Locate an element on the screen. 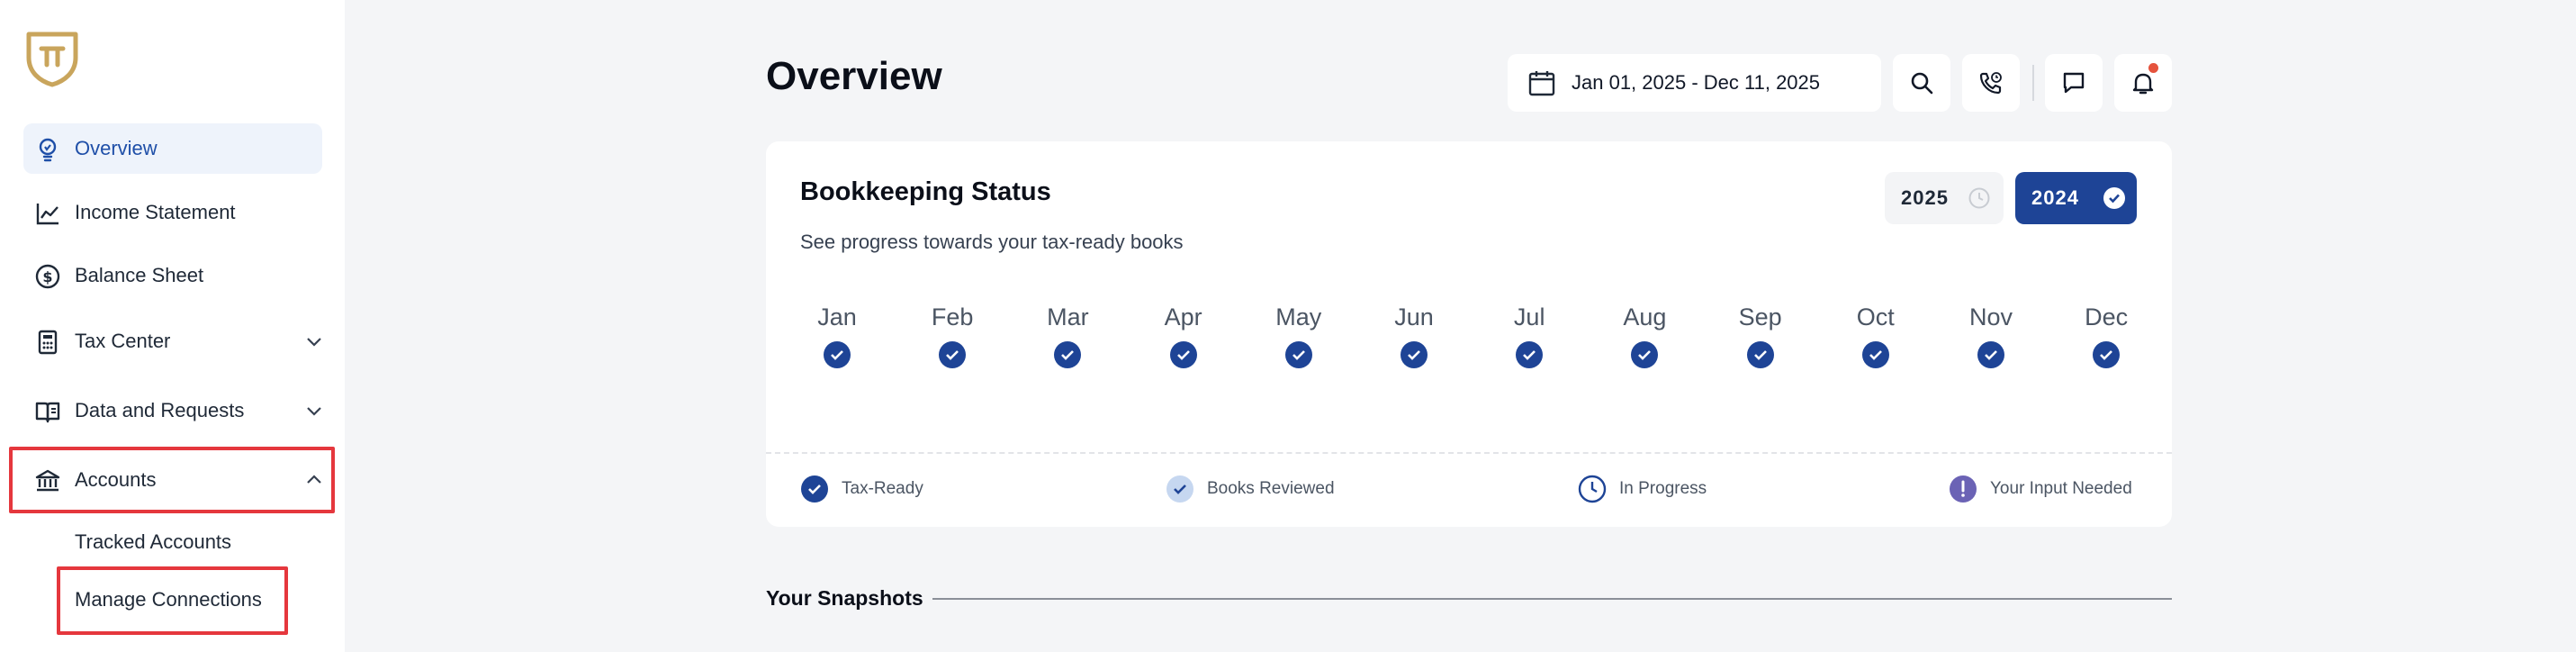 This screenshot has height=652, width=2576. legend-label: In Progress is located at coordinates (1663, 488).